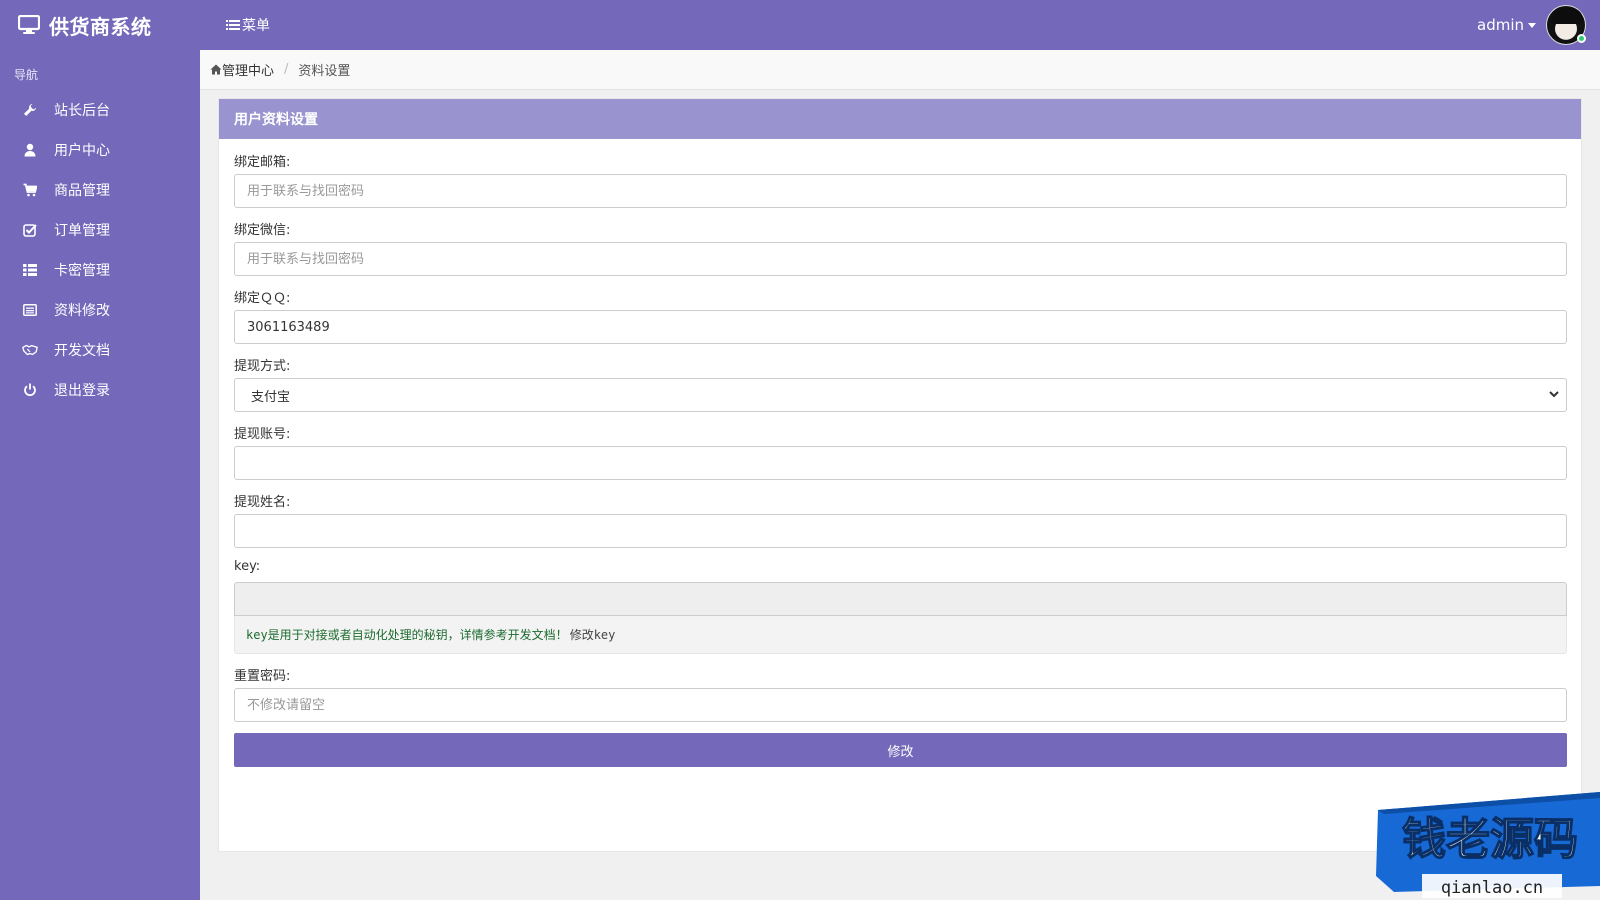 The height and width of the screenshot is (900, 1600). I want to click on wechat-group: 绑定微信:, so click(900, 247).